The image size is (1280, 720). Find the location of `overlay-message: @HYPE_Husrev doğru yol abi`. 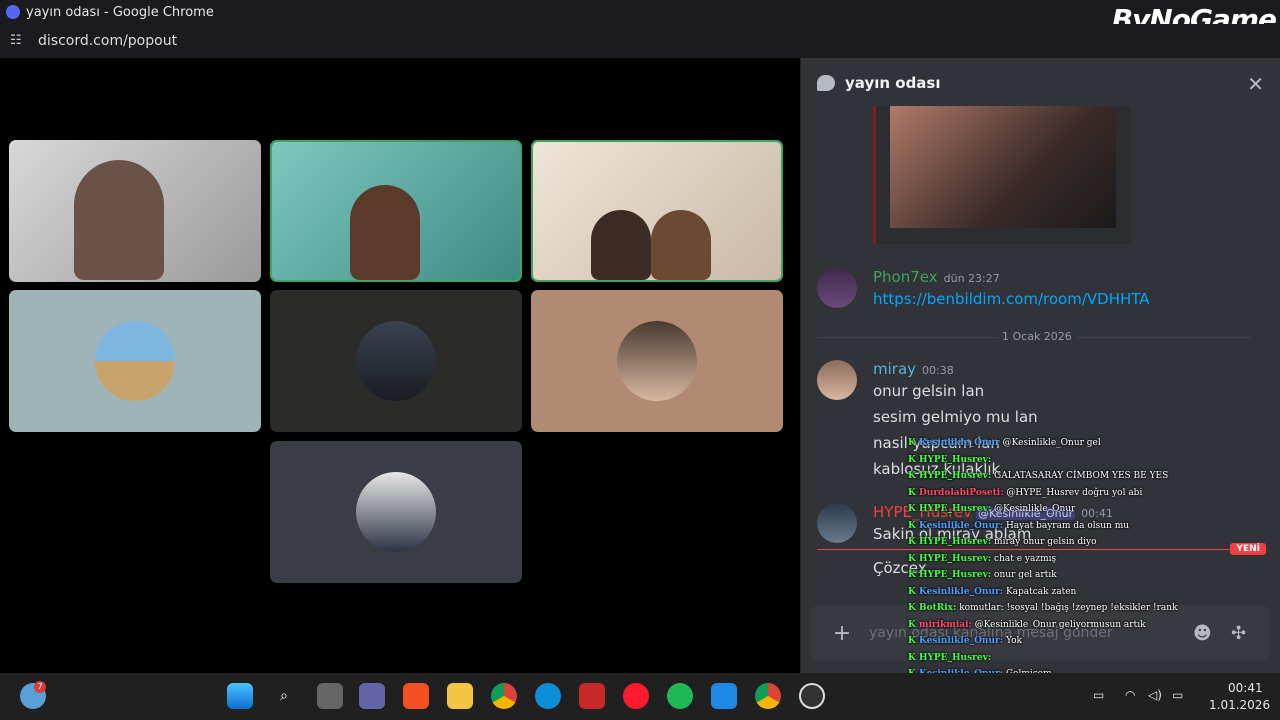

overlay-message: @HYPE_Husrev doğru yol abi is located at coordinates (1074, 492).